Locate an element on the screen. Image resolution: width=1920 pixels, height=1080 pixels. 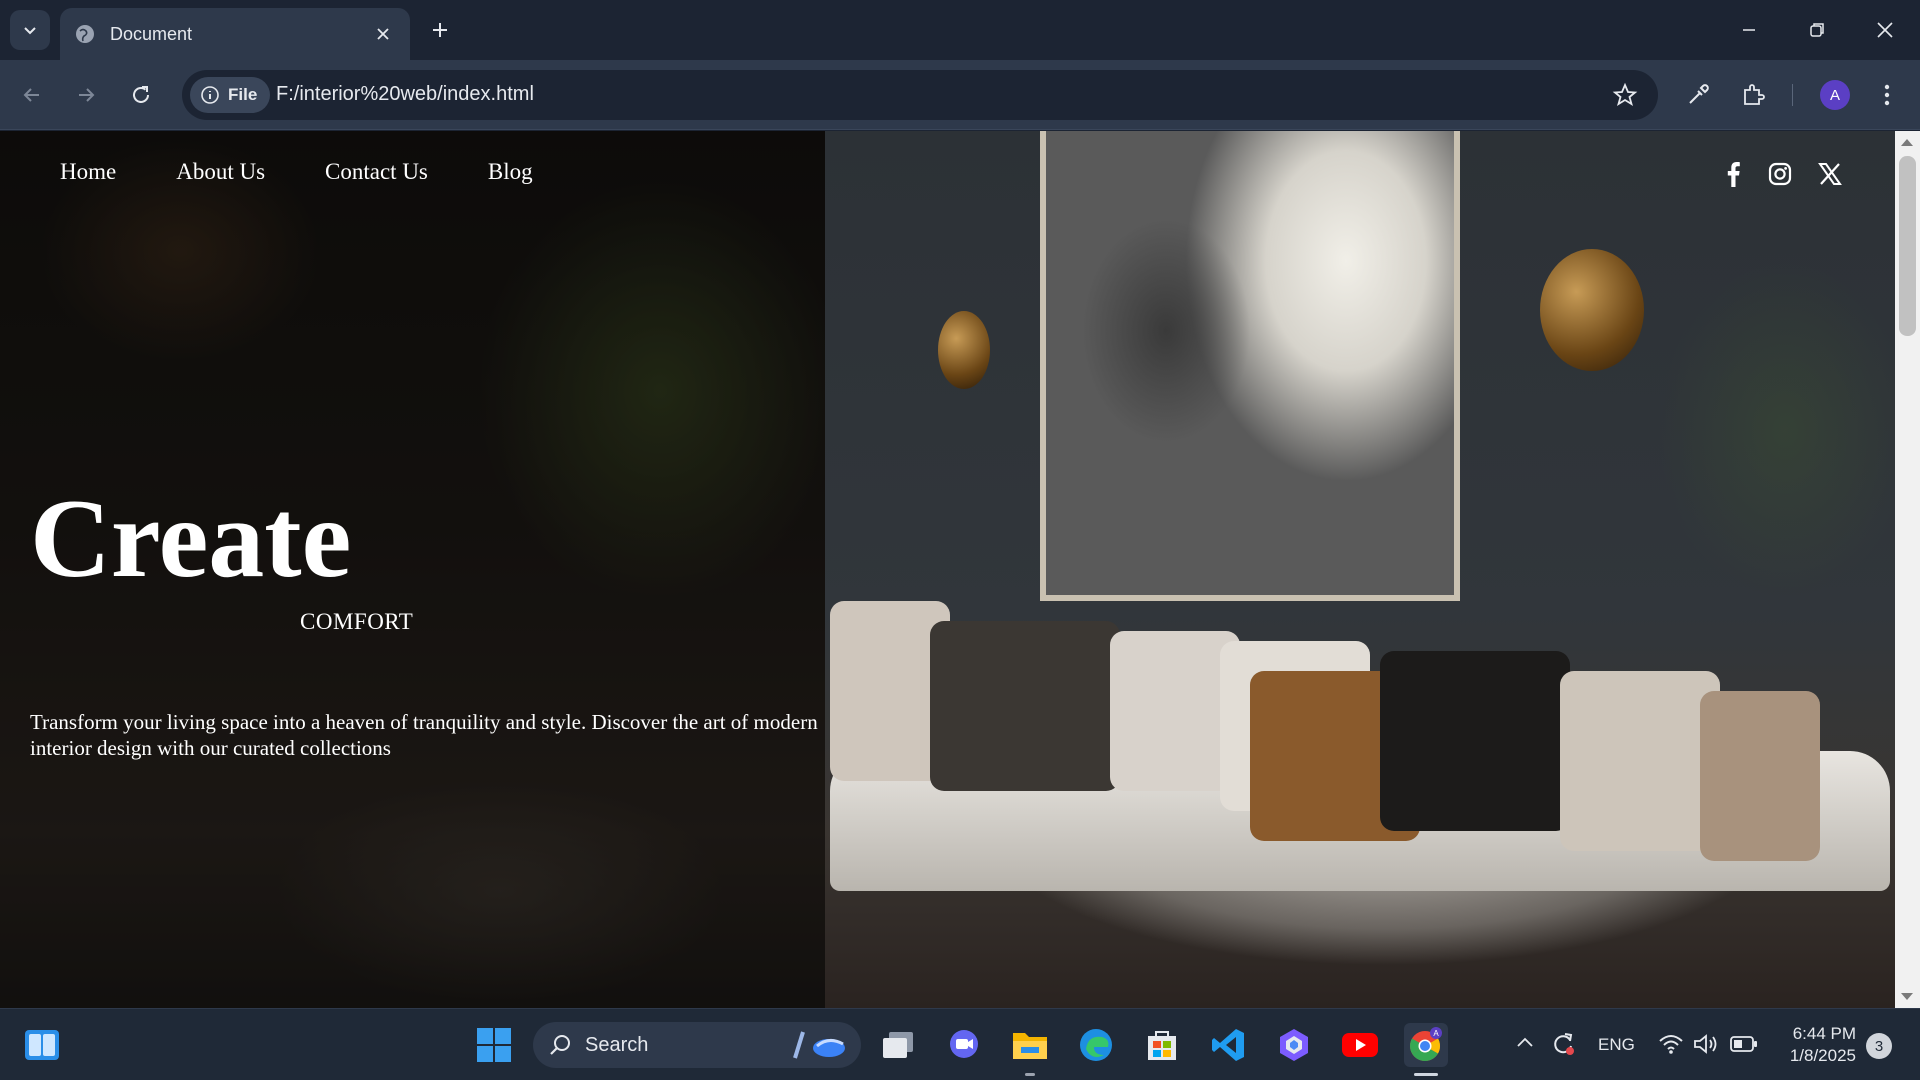
restore-button is located at coordinates (1817, 30).